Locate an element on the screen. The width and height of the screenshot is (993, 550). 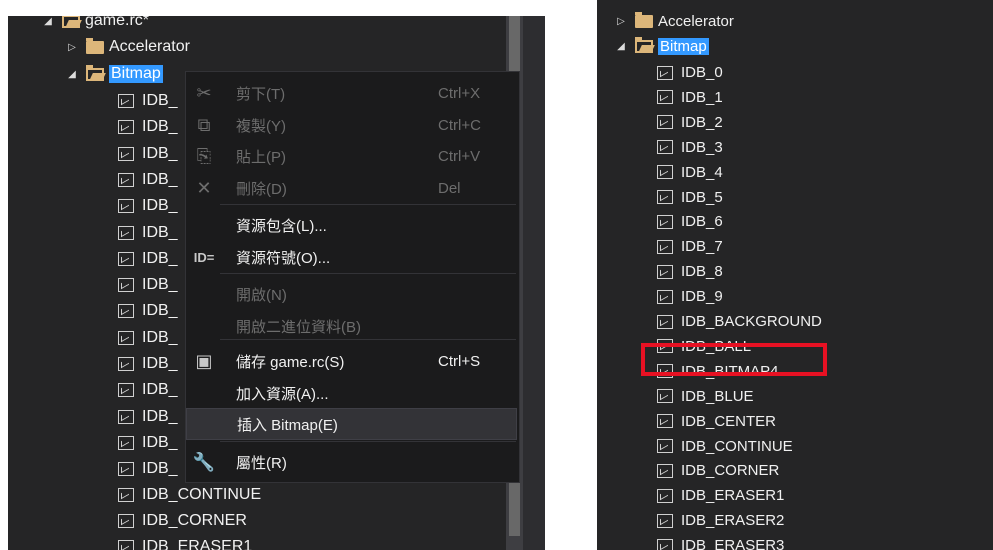
tree-item: IDB_2 is located at coordinates (690, 122).